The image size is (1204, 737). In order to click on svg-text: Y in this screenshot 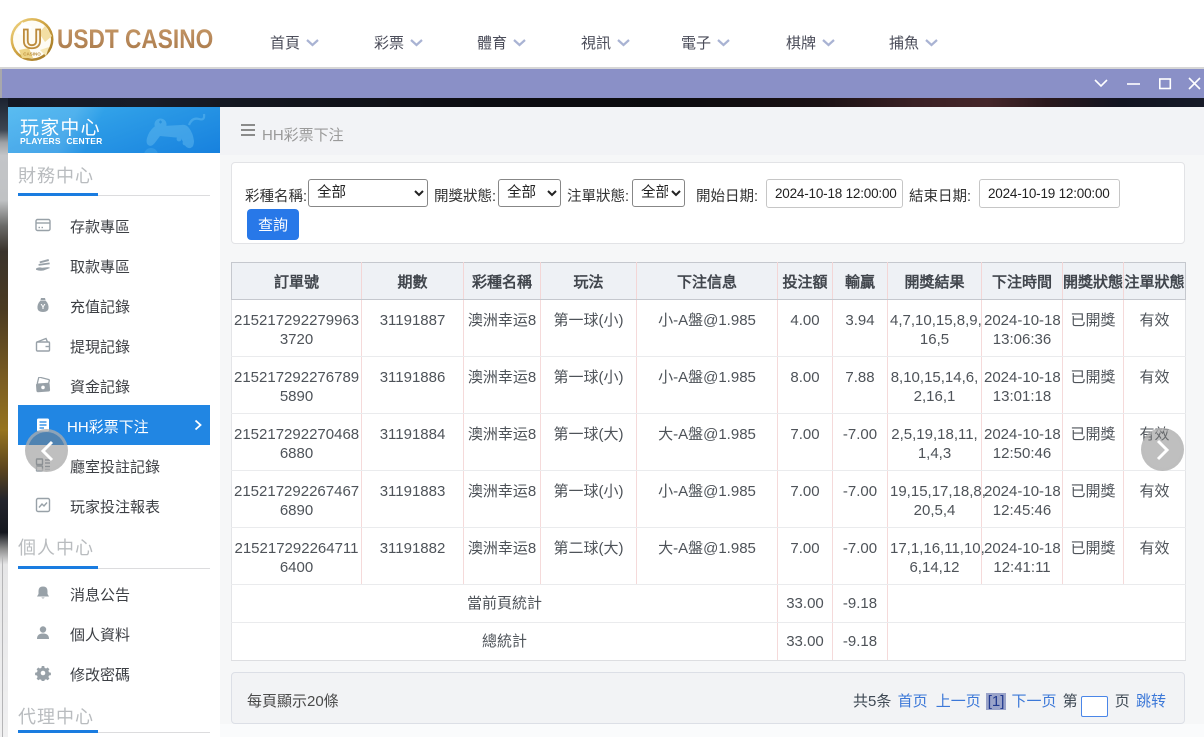, I will do `click(42, 306)`.